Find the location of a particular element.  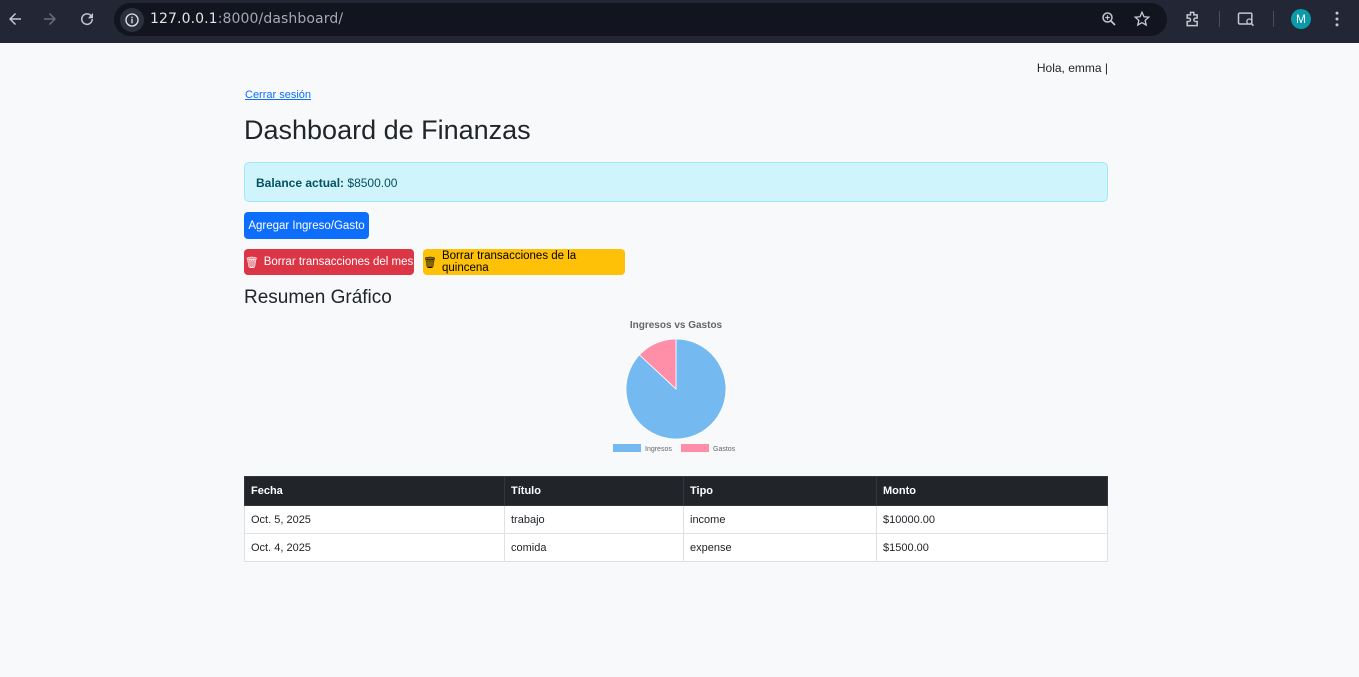

tab-search-icon is located at coordinates (1247, 20).